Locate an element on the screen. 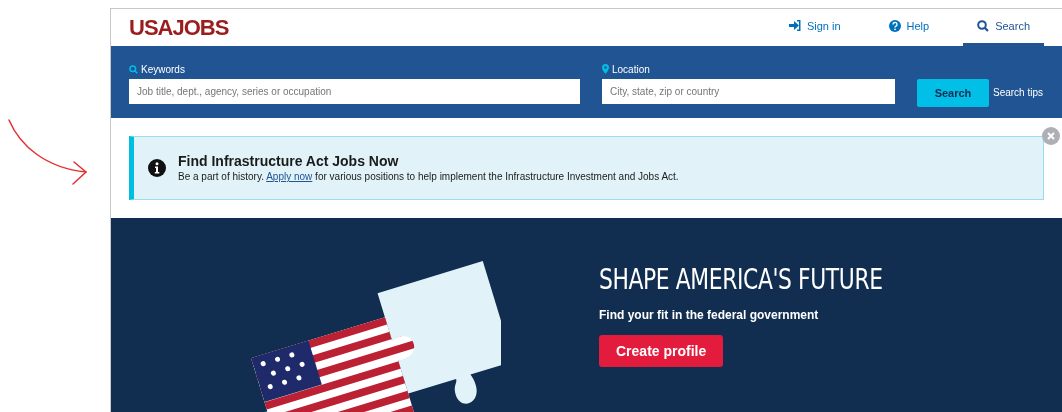 The image size is (1062, 412). close-button is located at coordinates (1051, 136).